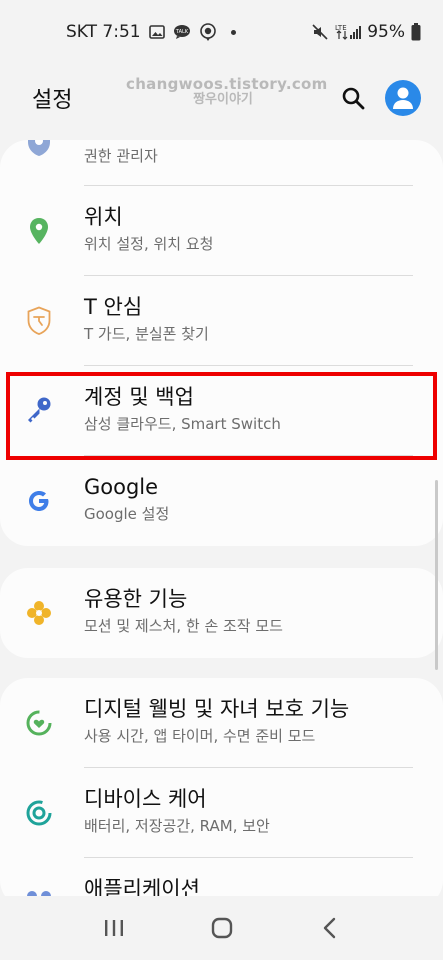 This screenshot has width=443, height=960. Describe the element at coordinates (39, 149) in the screenshot. I see `shield-icon` at that location.